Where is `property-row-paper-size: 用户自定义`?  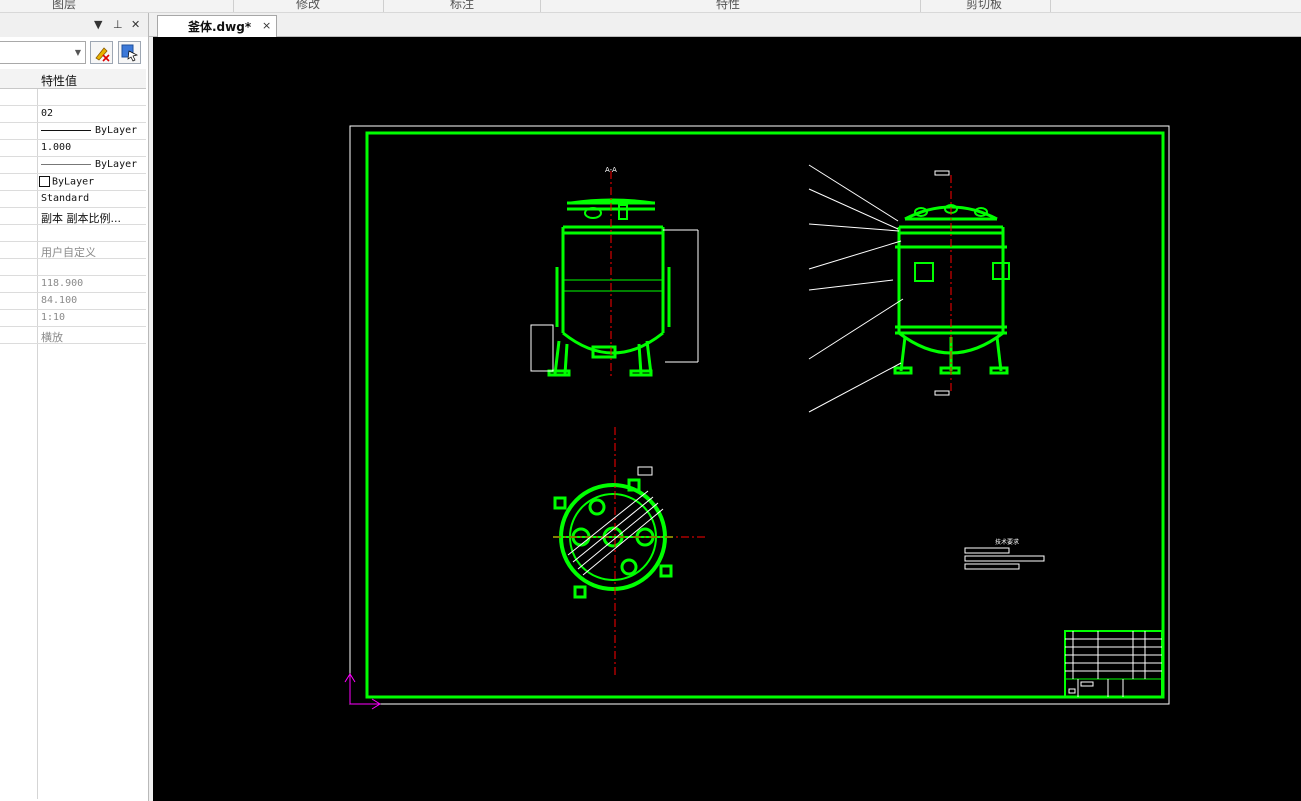
property-row-paper-size: 用户自定义 is located at coordinates (73, 250).